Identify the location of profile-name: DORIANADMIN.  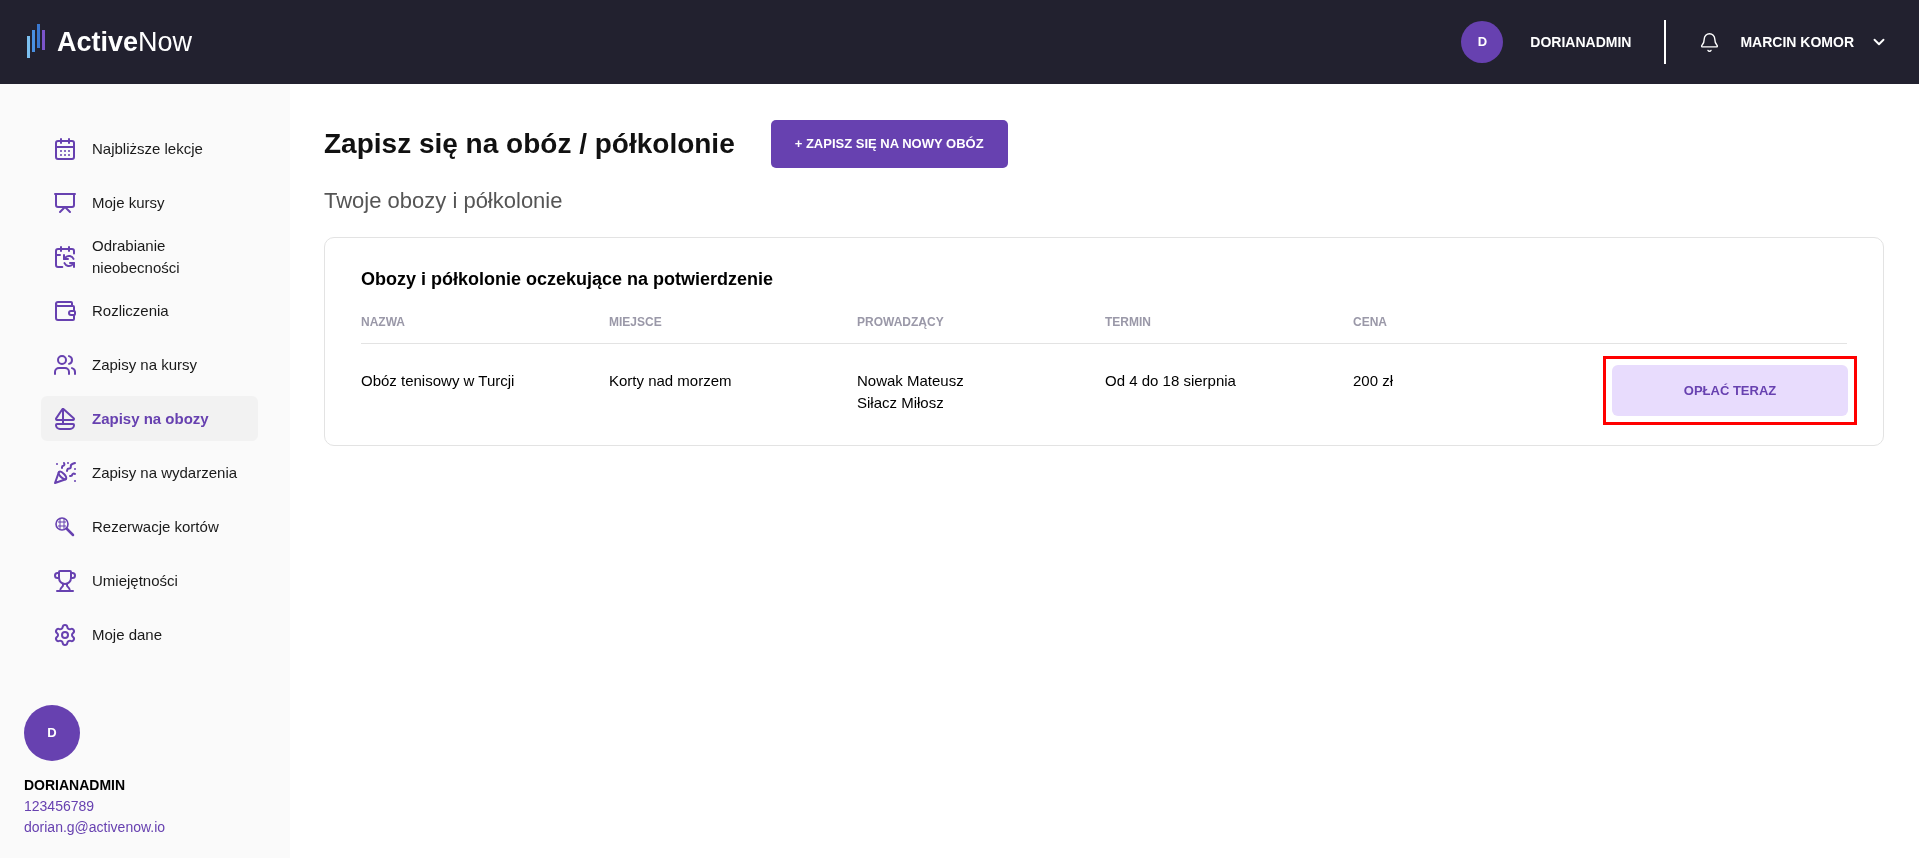
(75, 785).